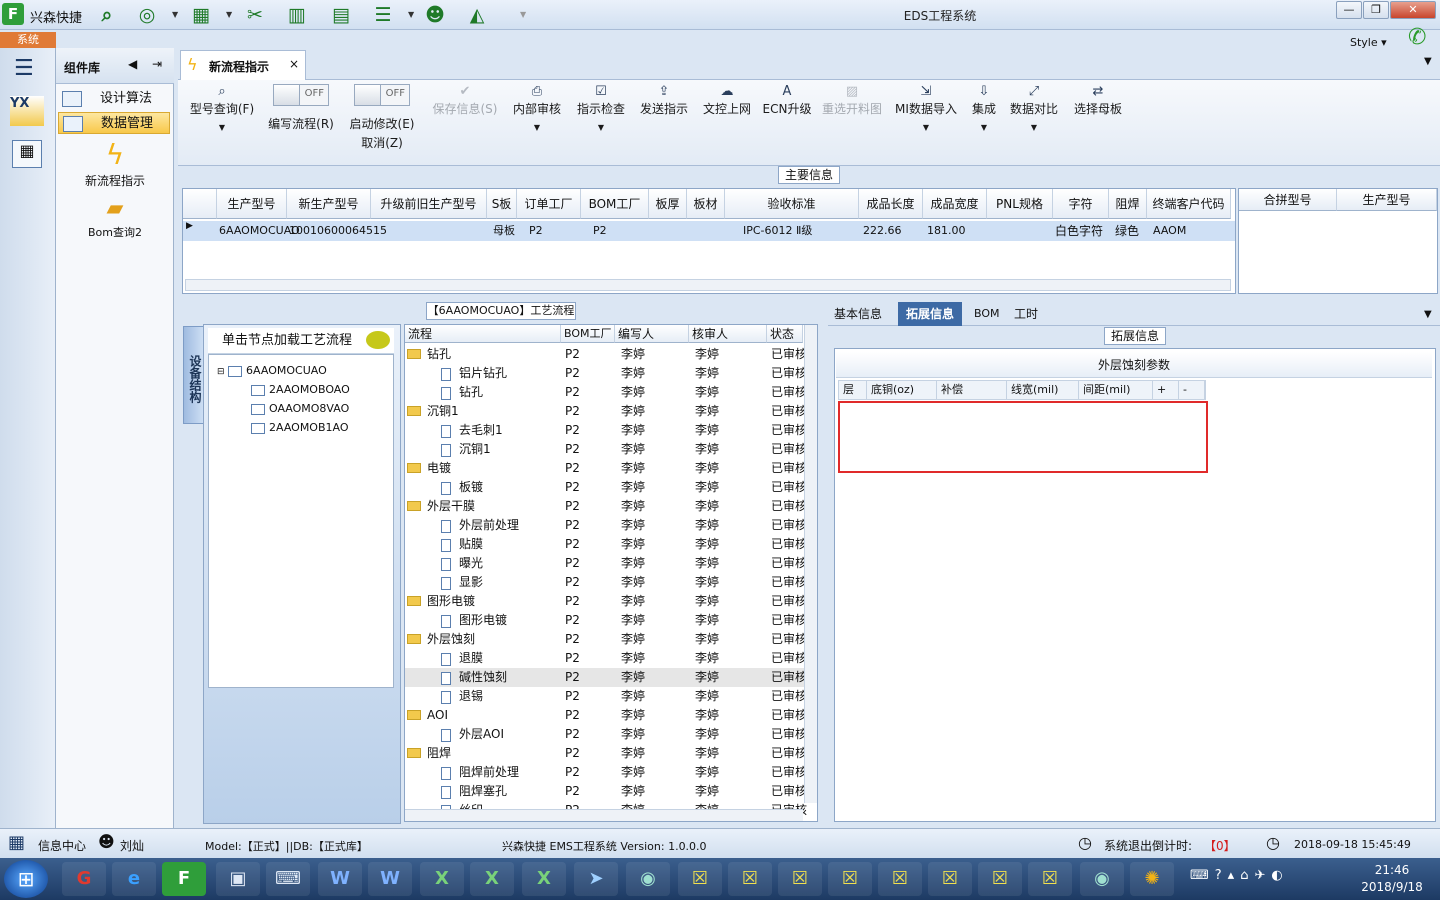 This screenshot has height=900, width=1440. Describe the element at coordinates (606, 487) in the screenshot. I see `table-row: 板镀 P2 李婷 李婷 已审核` at that location.